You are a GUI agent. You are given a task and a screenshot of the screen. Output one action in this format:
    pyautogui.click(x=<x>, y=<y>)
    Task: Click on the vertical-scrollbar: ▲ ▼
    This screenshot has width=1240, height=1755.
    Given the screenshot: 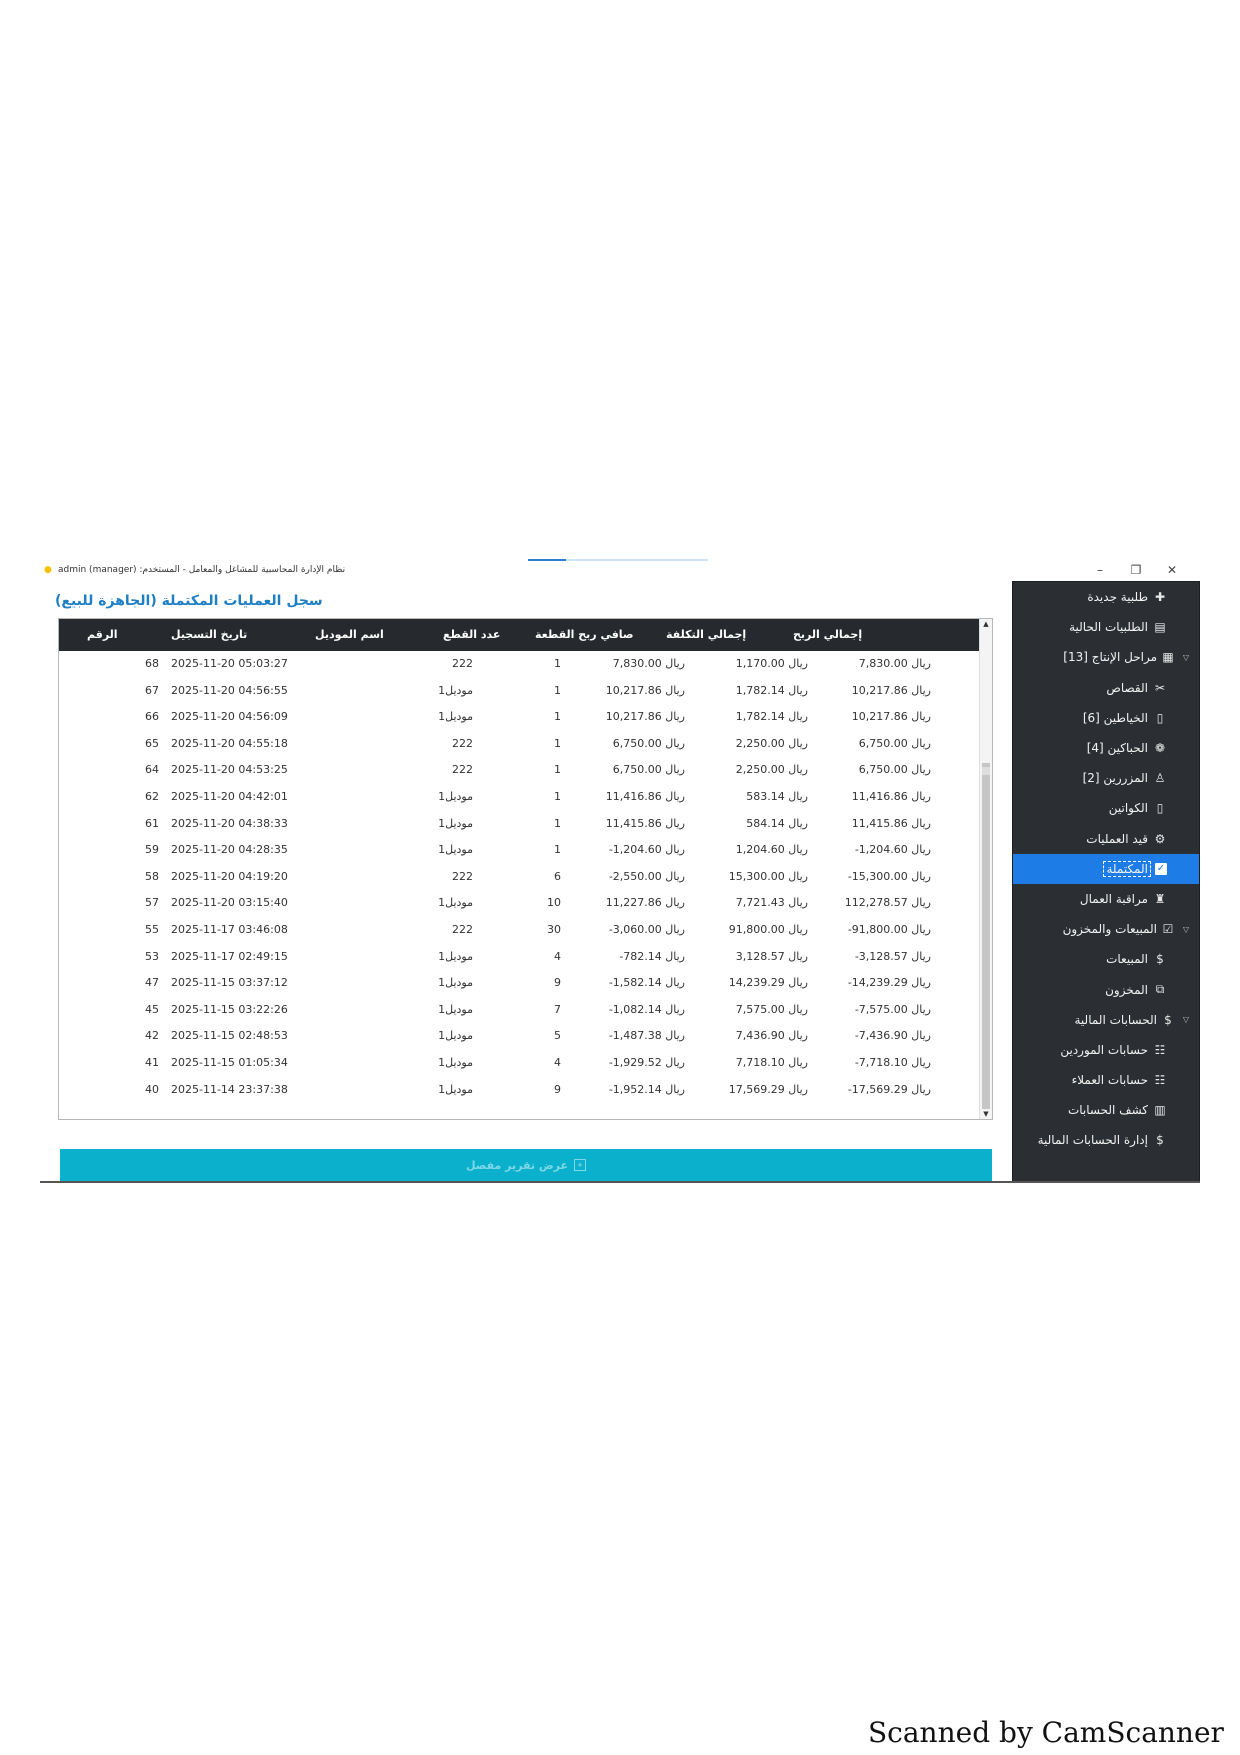 What is the action you would take?
    pyautogui.click(x=985, y=869)
    